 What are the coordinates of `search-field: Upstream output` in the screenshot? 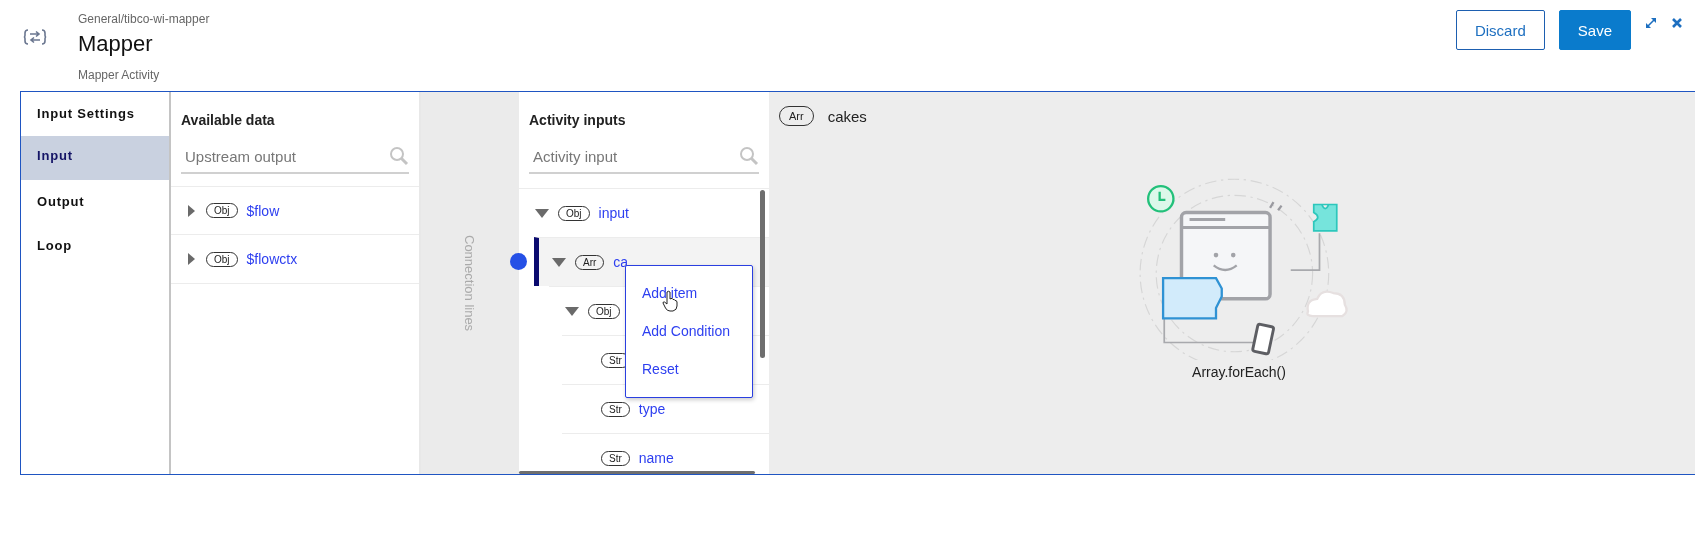 It's located at (285, 156).